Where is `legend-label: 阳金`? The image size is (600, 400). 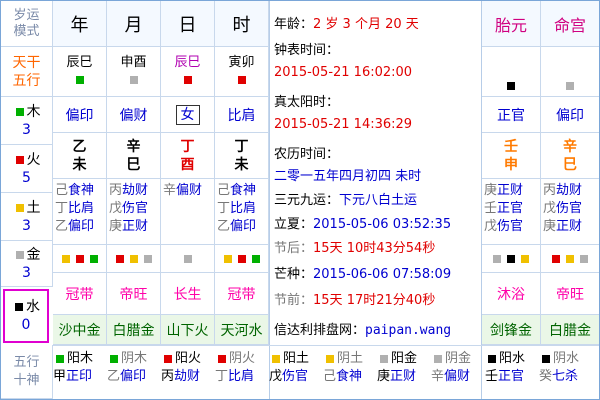 legend-label: 阳金 is located at coordinates (404, 358).